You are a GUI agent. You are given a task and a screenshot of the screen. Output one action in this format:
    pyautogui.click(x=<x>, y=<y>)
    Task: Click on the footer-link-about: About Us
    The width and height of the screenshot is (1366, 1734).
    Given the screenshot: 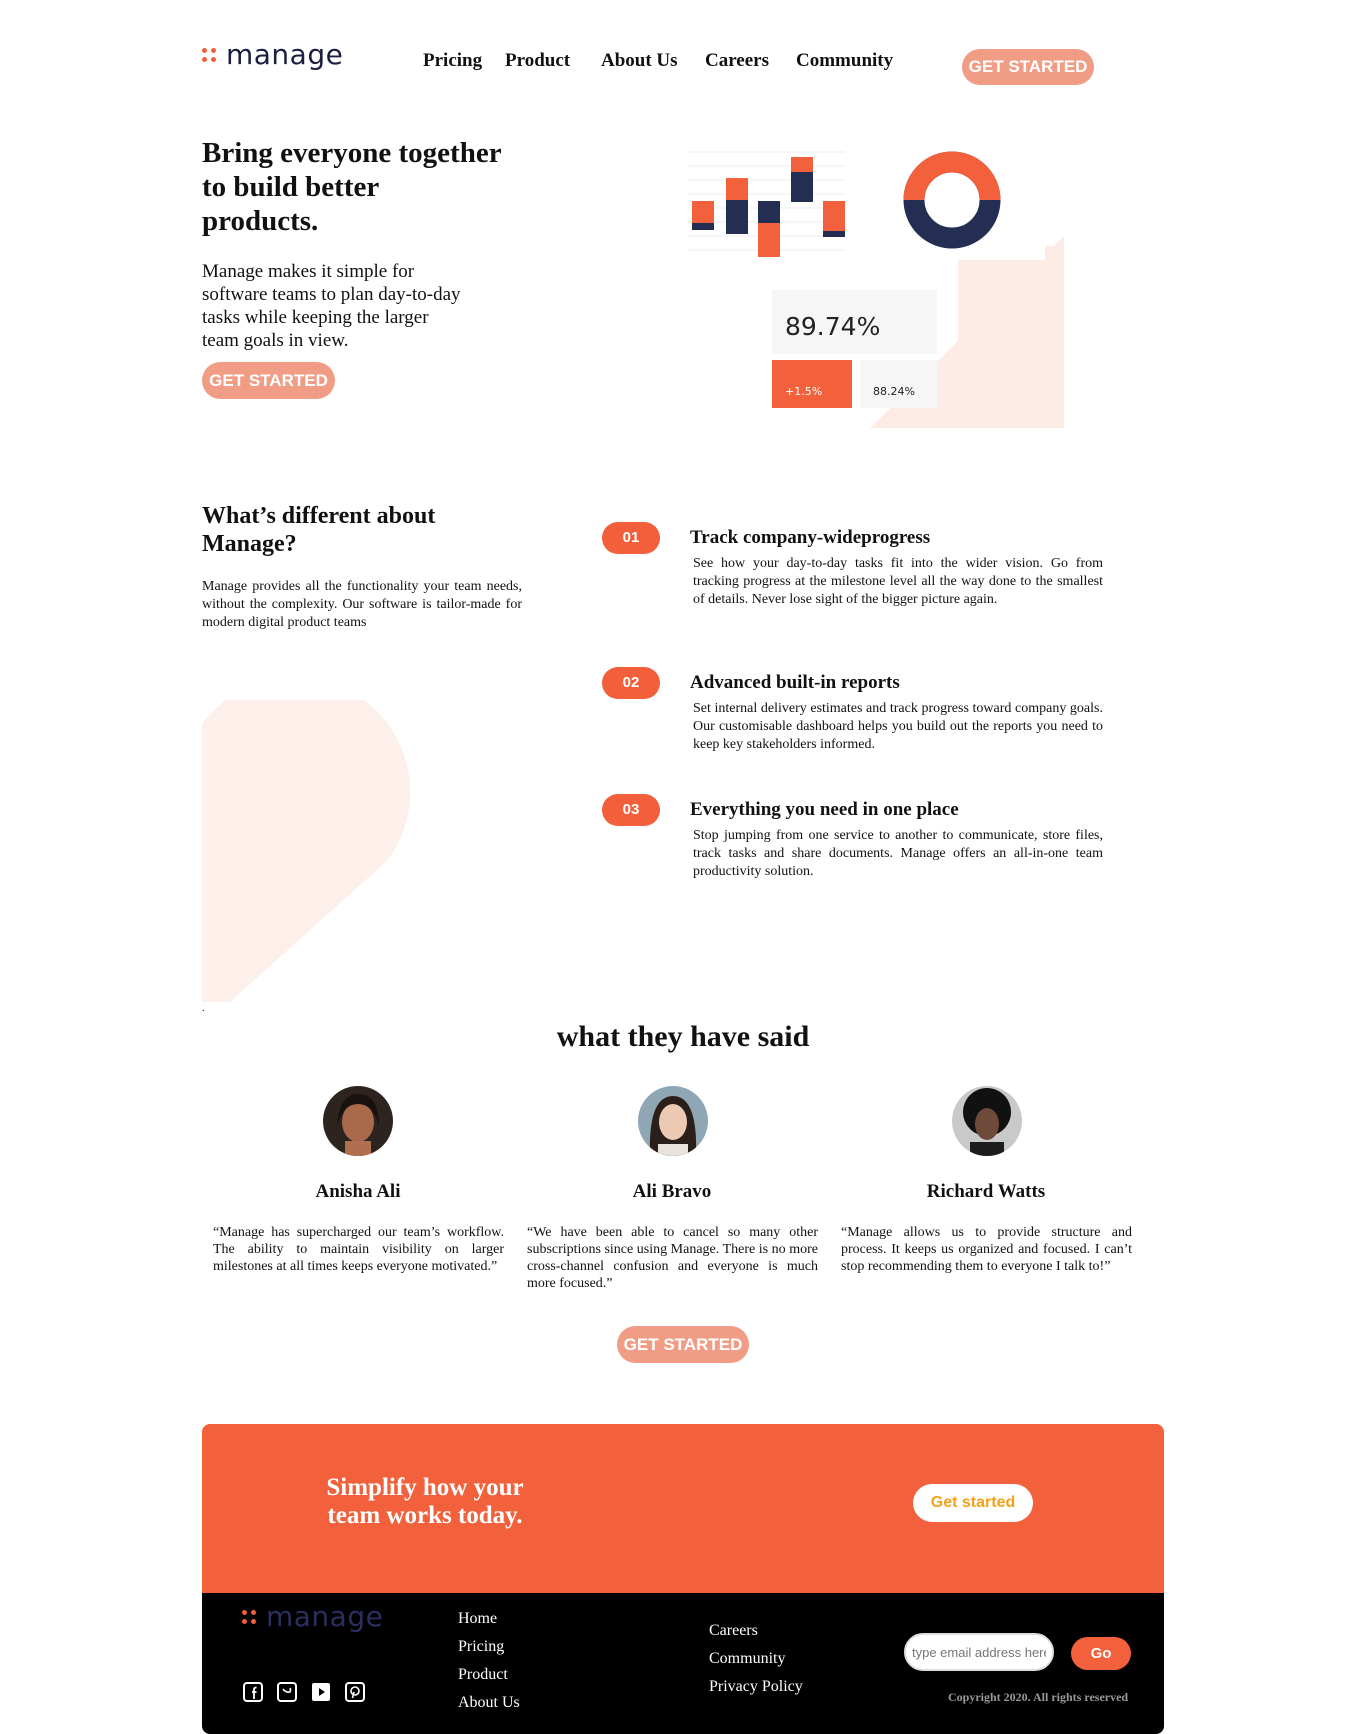 What is the action you would take?
    pyautogui.click(x=489, y=1703)
    